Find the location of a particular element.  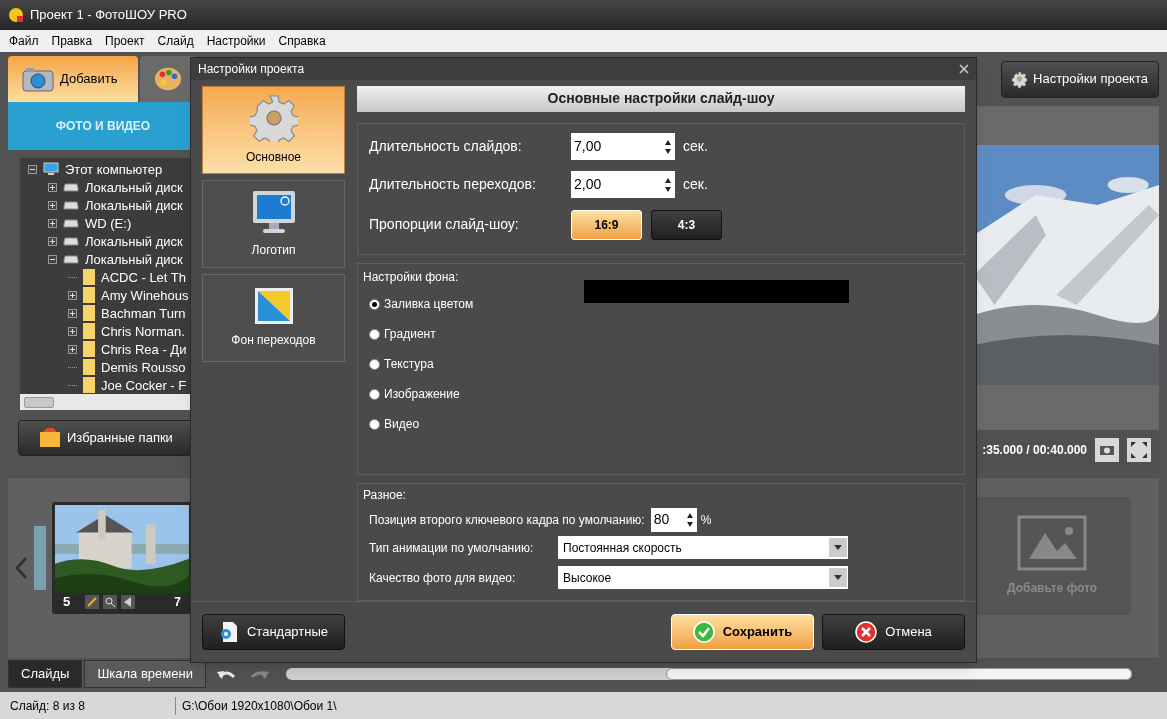

speaker-icon is located at coordinates (128, 602).